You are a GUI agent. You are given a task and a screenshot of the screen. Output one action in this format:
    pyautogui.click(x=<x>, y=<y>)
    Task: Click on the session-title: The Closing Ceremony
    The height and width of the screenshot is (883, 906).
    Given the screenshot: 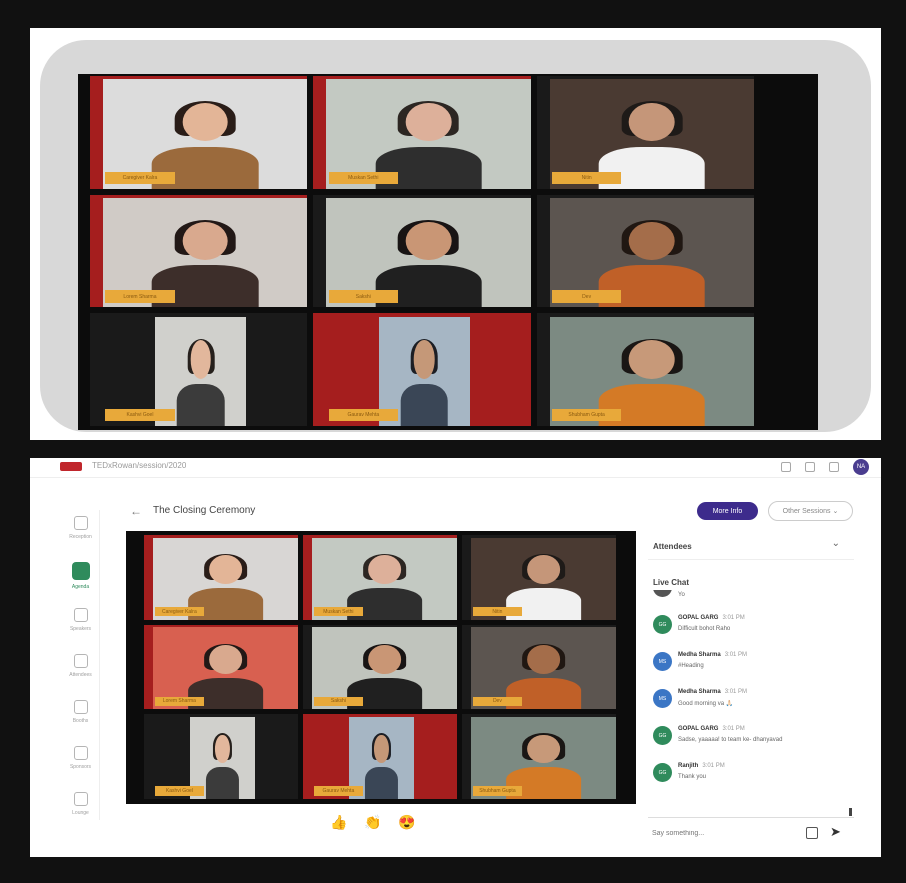 What is the action you would take?
    pyautogui.click(x=204, y=510)
    